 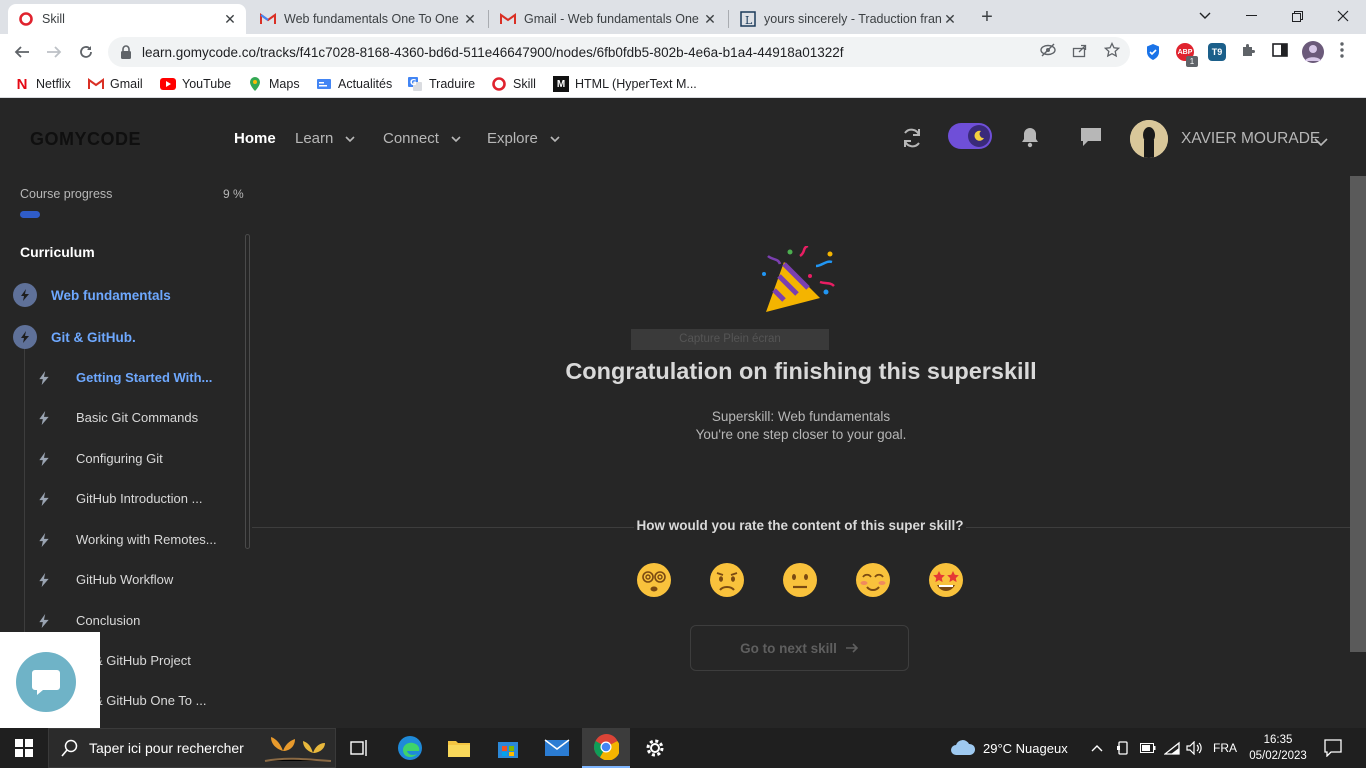 I want to click on mail-icon, so click(x=557, y=748).